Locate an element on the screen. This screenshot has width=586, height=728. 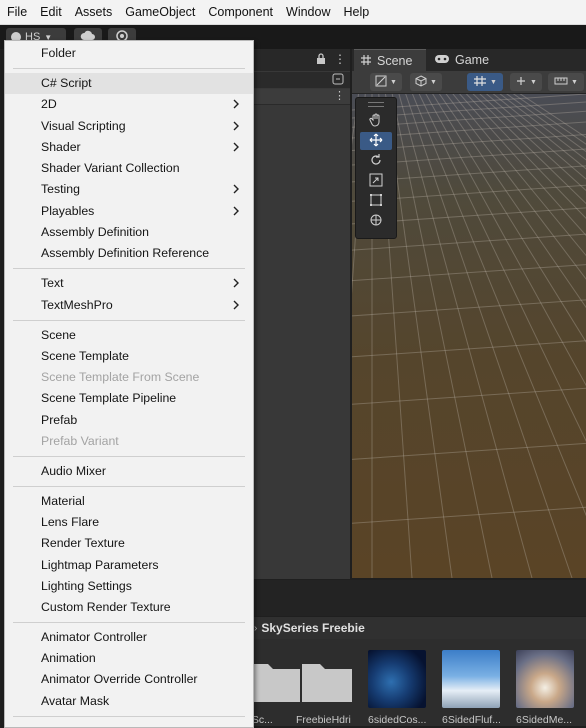
rect-tool-button is located at coordinates (376, 201).